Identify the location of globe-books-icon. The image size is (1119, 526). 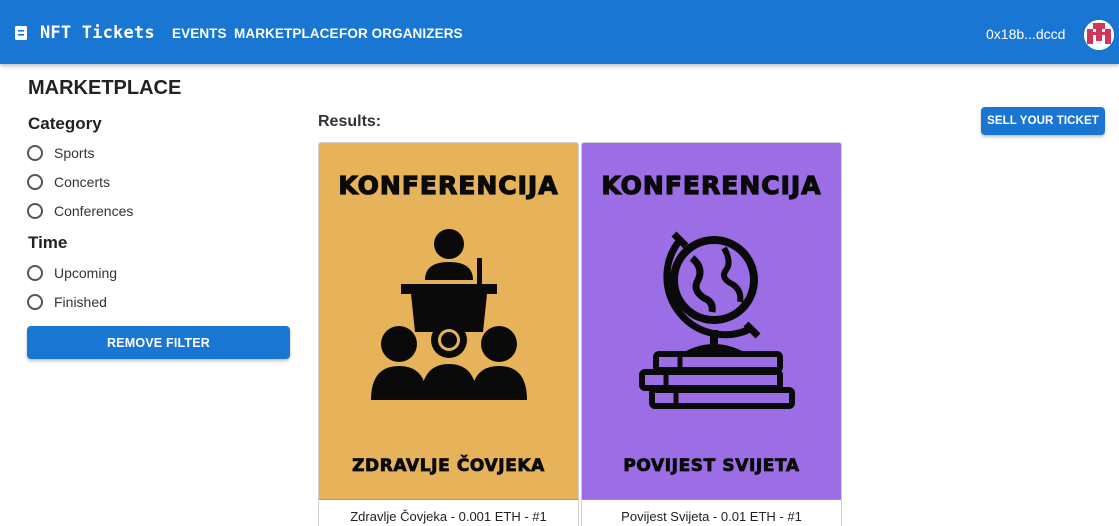
(717, 320).